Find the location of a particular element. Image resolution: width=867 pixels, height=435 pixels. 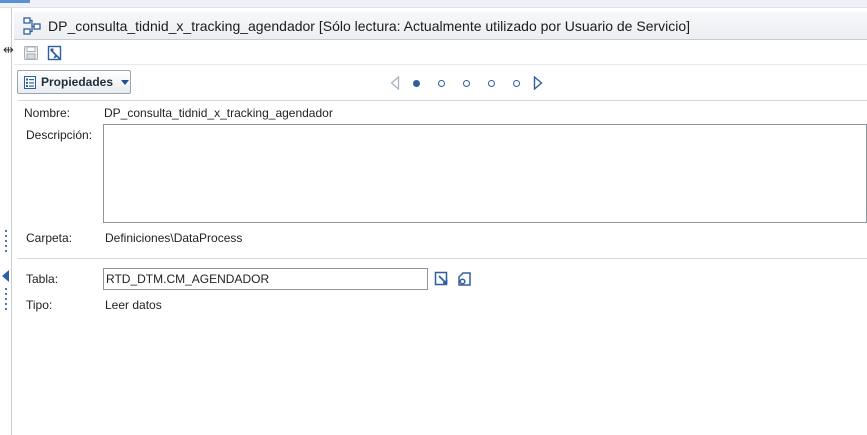

nombre-value: DP_consulta_tidnid_x_tracking_agendador is located at coordinates (218, 113).